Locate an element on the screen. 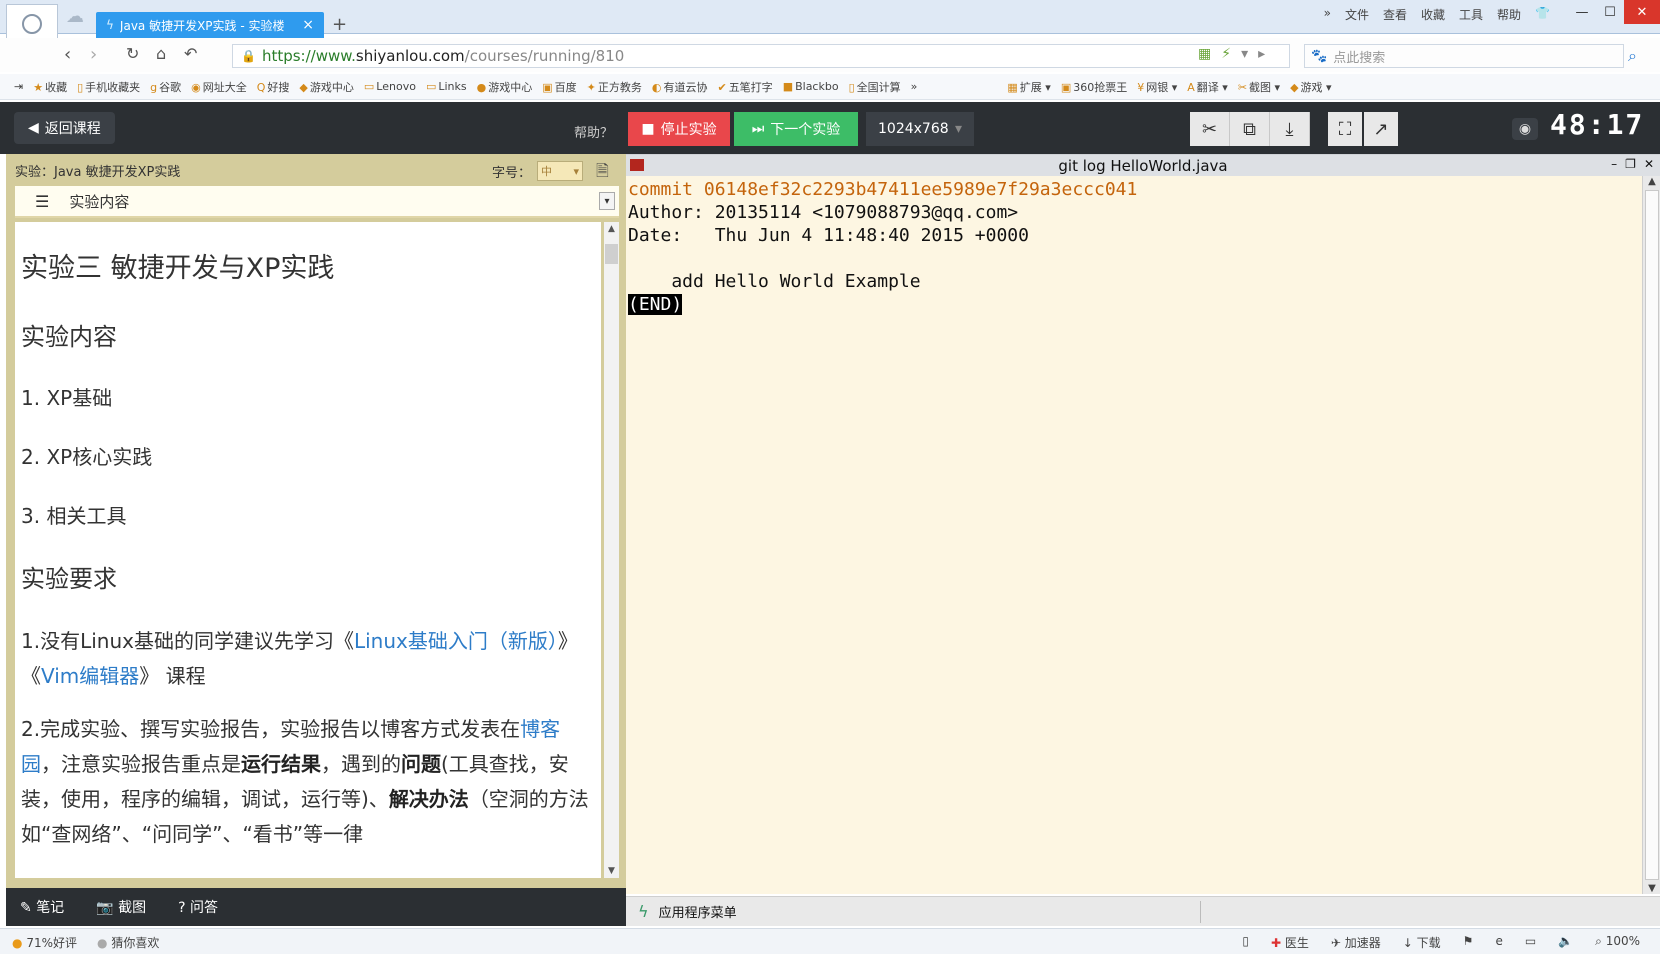 This screenshot has height=954, width=1660. restore-icon: ❐ is located at coordinates (1630, 164).